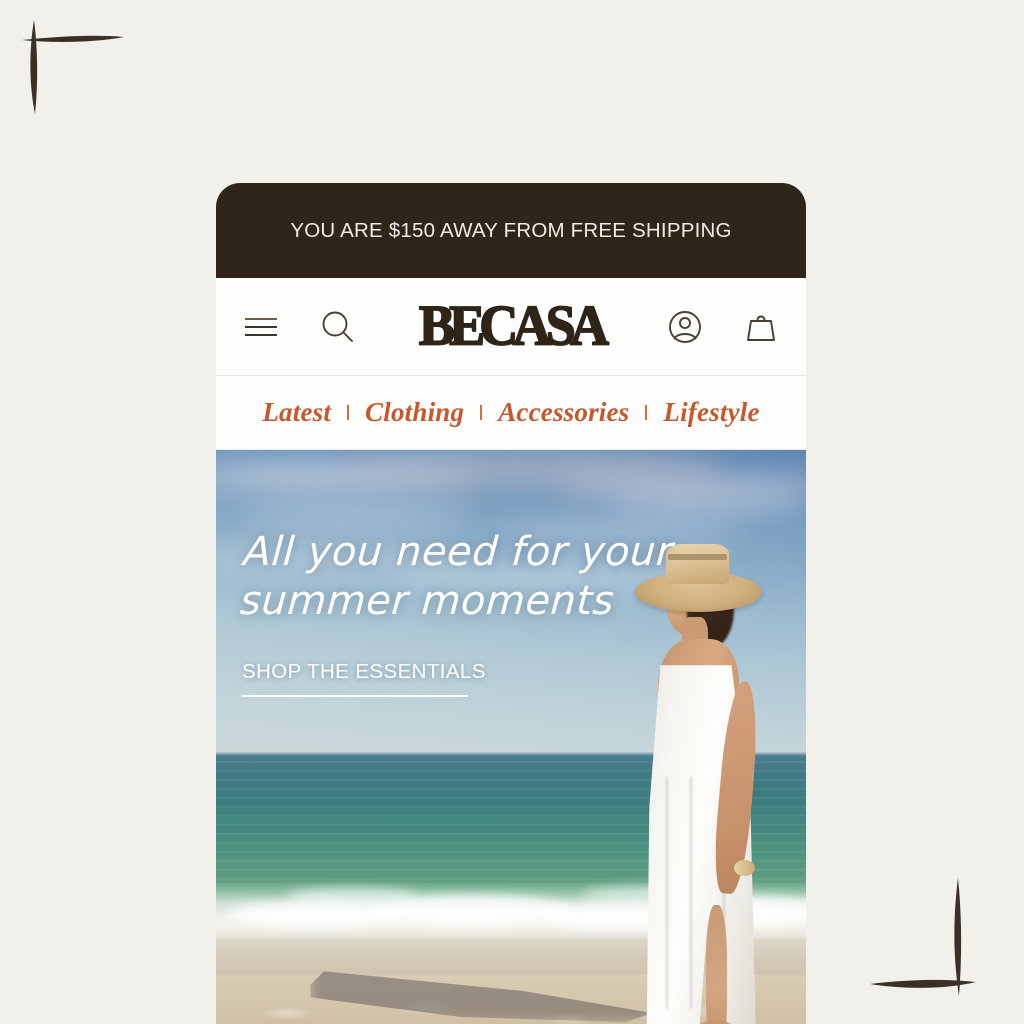 This screenshot has width=1024, height=1024. Describe the element at coordinates (427, 600) in the screenshot. I see `hero-headline-line-2: summer moments` at that location.